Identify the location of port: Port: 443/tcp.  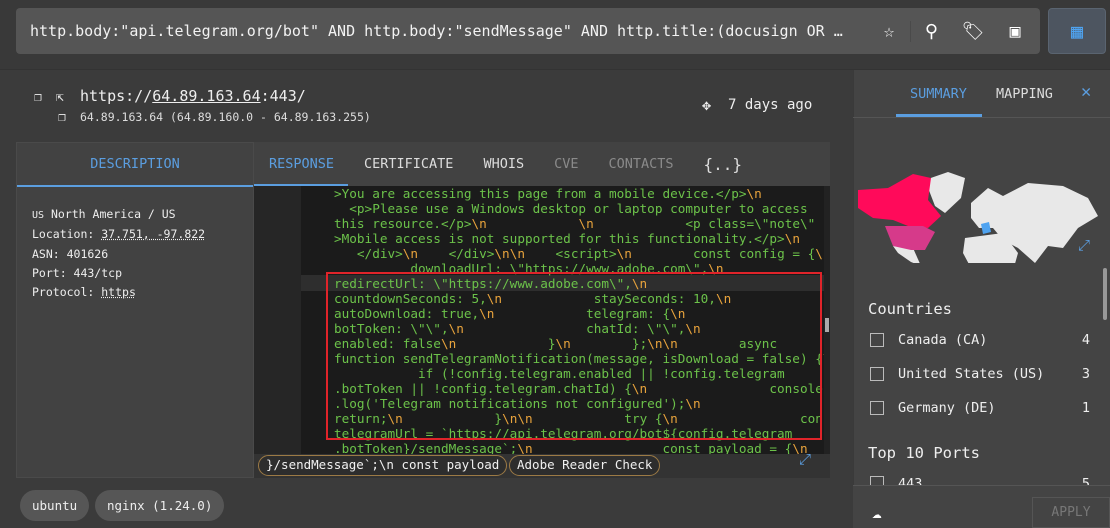
(77, 272).